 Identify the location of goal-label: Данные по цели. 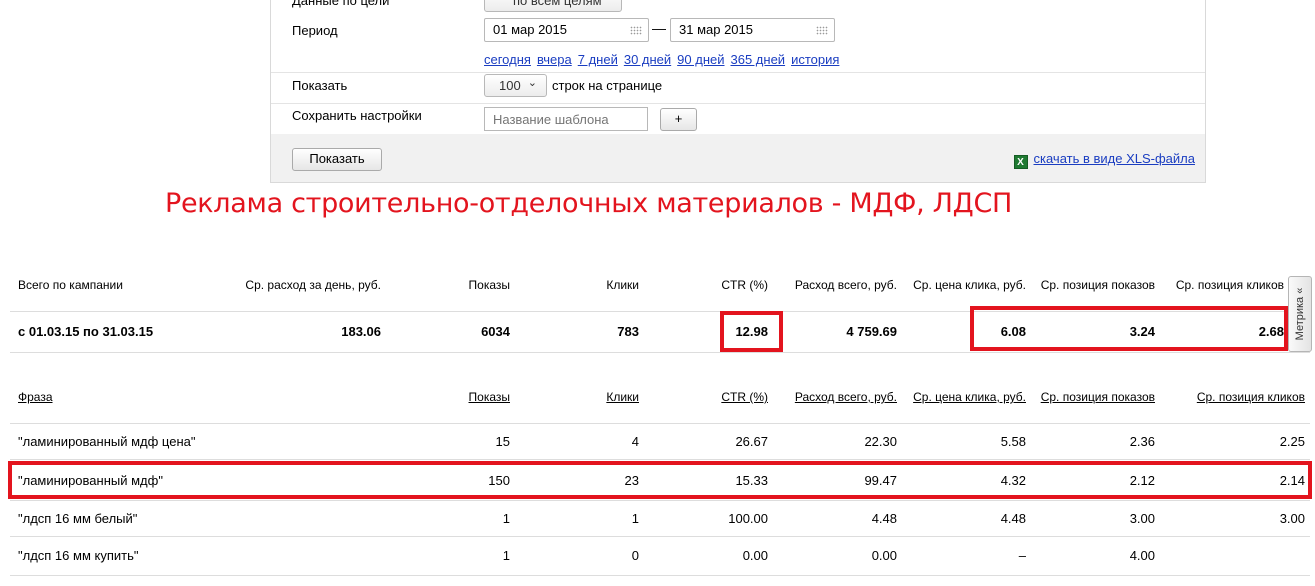
(341, 4).